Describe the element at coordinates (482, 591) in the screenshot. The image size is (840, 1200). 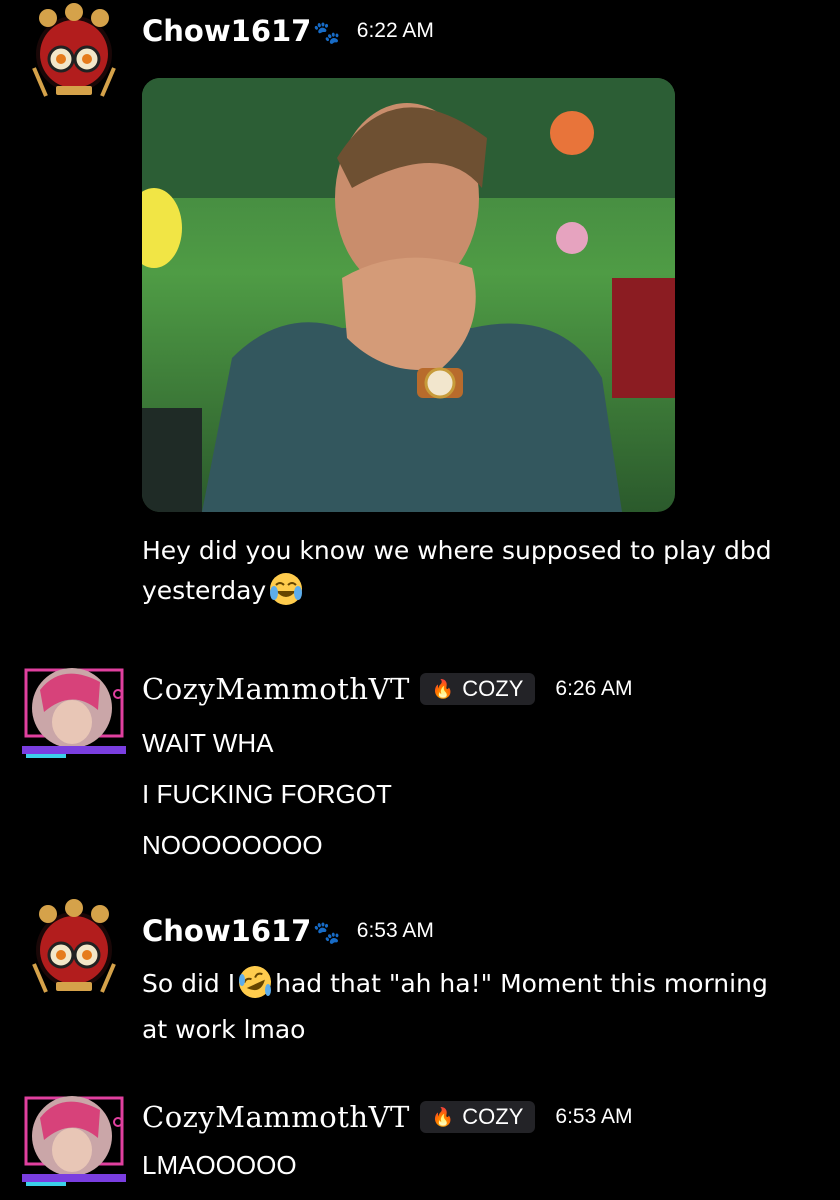
I see `message-line-with-emoji: yesterday` at that location.